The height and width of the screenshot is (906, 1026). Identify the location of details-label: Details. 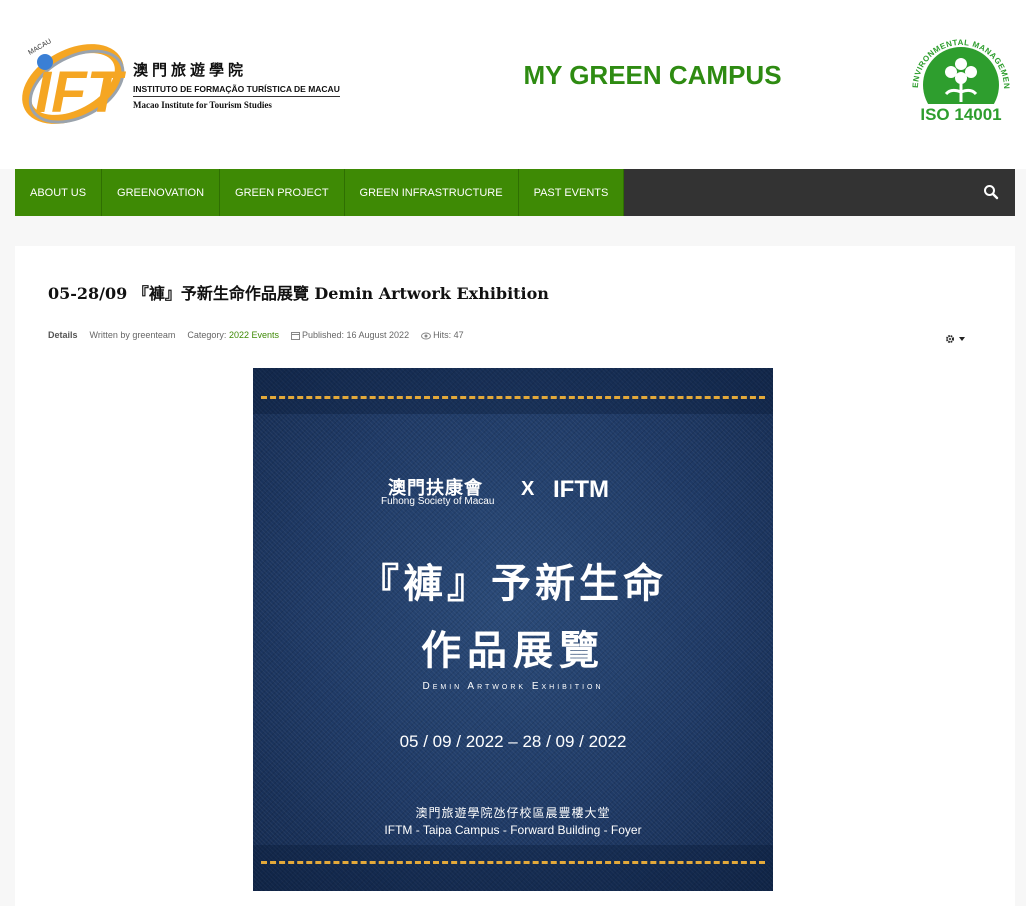
(63, 335).